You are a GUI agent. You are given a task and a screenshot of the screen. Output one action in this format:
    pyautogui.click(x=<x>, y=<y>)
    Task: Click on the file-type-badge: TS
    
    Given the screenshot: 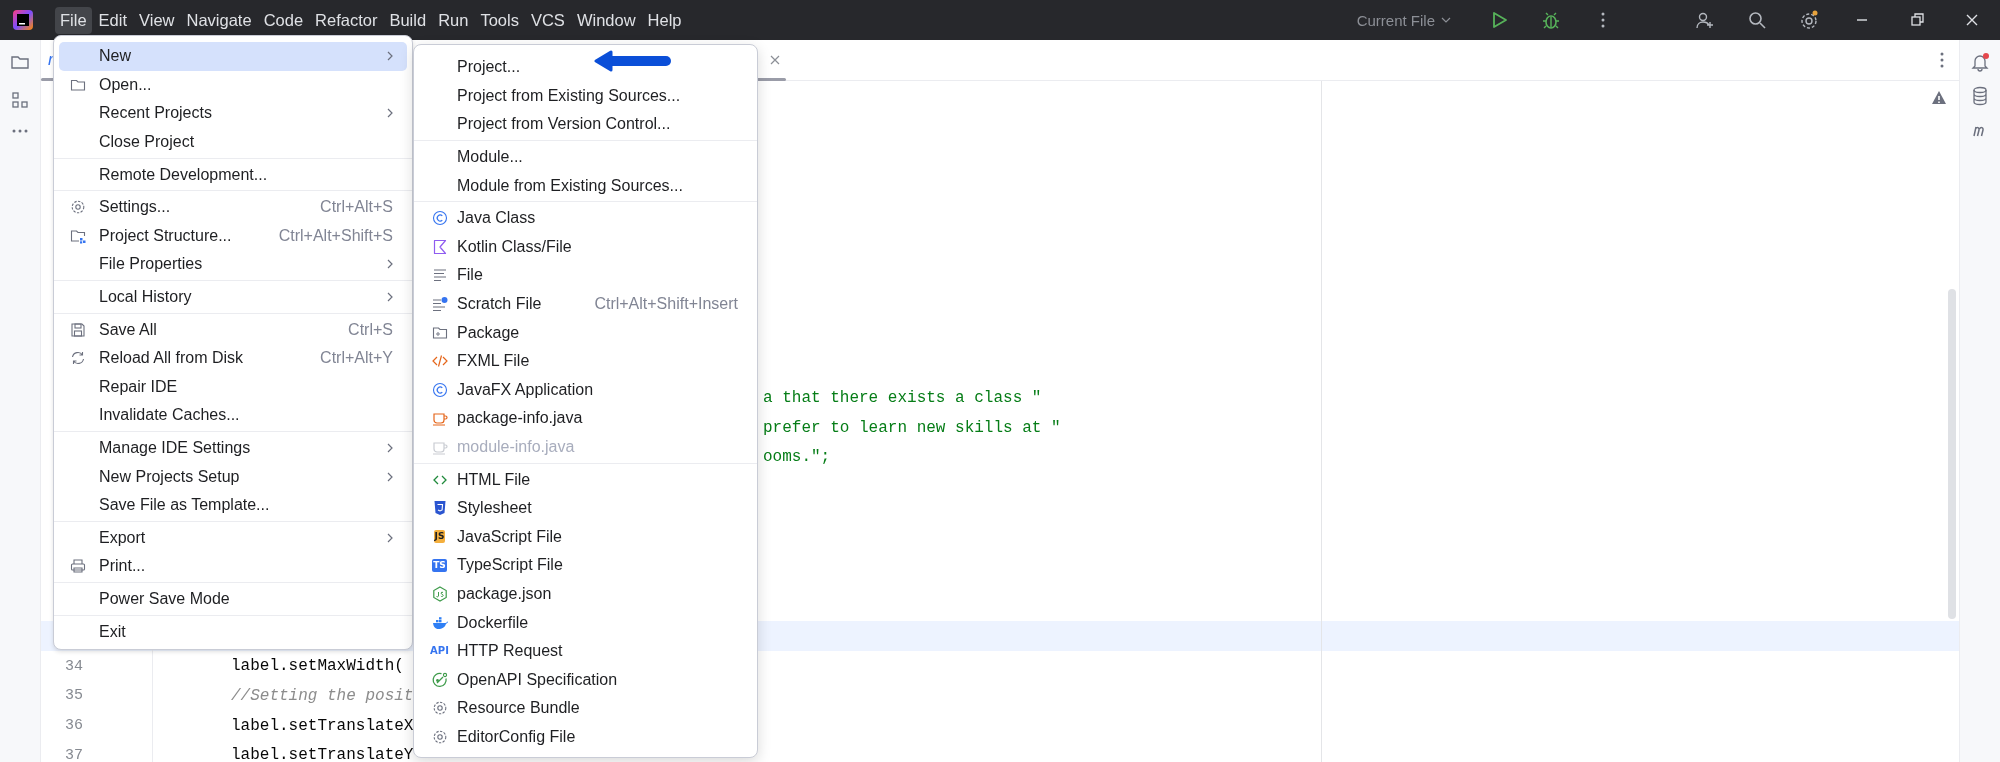 What is the action you would take?
    pyautogui.click(x=439, y=565)
    